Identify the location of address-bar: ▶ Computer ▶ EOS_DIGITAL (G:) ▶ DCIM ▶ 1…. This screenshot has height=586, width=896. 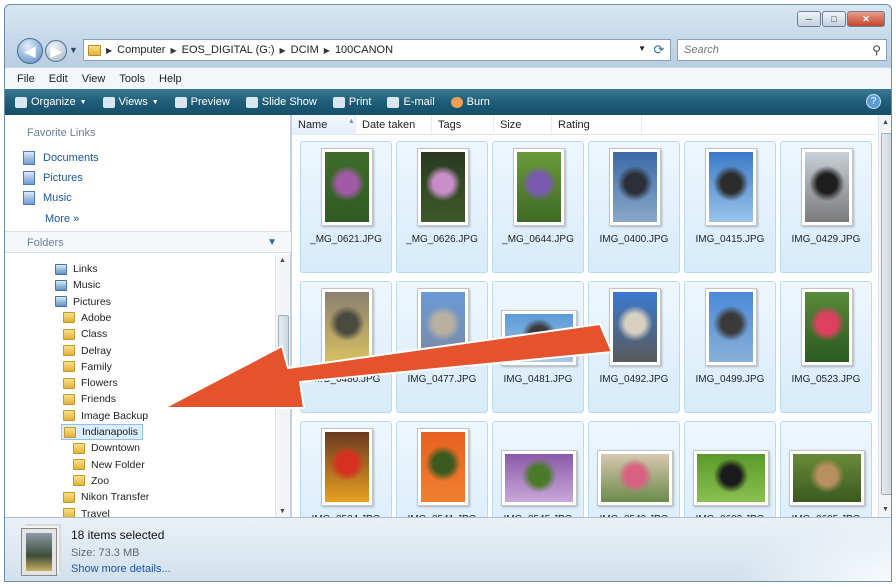
(377, 50).